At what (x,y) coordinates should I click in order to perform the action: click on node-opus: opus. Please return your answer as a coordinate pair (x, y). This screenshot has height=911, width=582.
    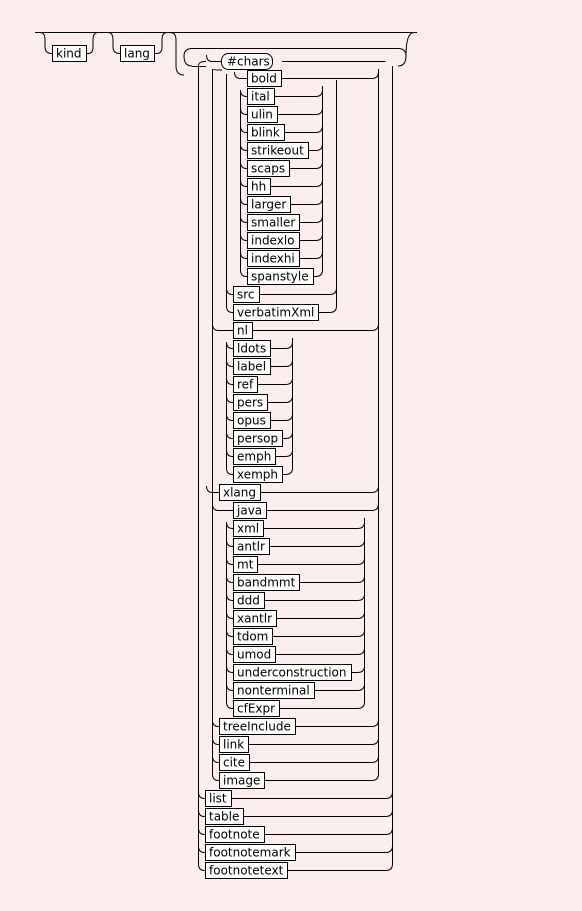
    Looking at the image, I should click on (252, 420).